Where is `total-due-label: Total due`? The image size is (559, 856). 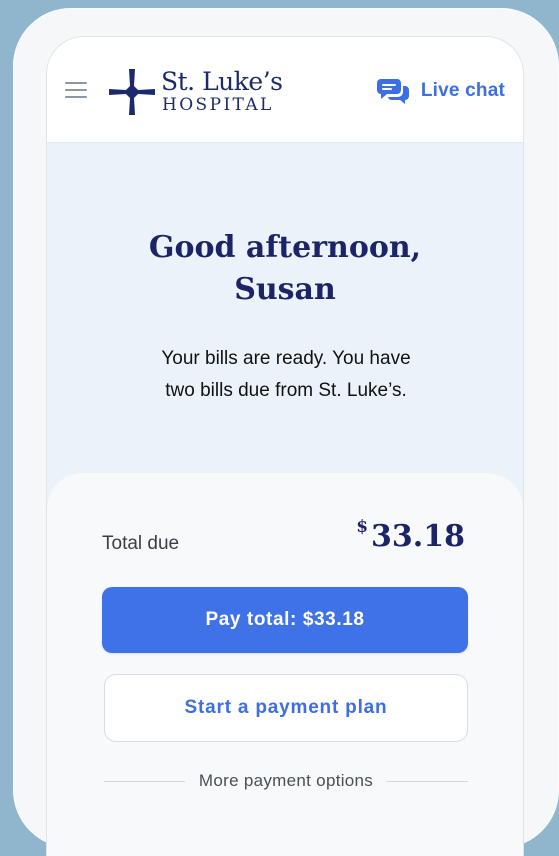 total-due-label: Total due is located at coordinates (141, 543).